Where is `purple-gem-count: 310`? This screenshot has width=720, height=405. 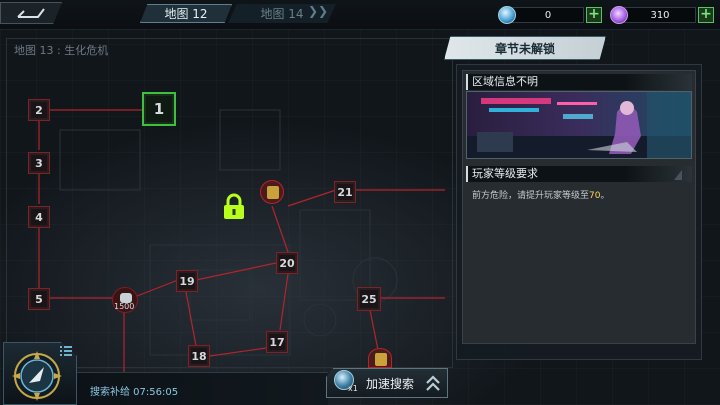 purple-gem-count: 310 is located at coordinates (660, 15).